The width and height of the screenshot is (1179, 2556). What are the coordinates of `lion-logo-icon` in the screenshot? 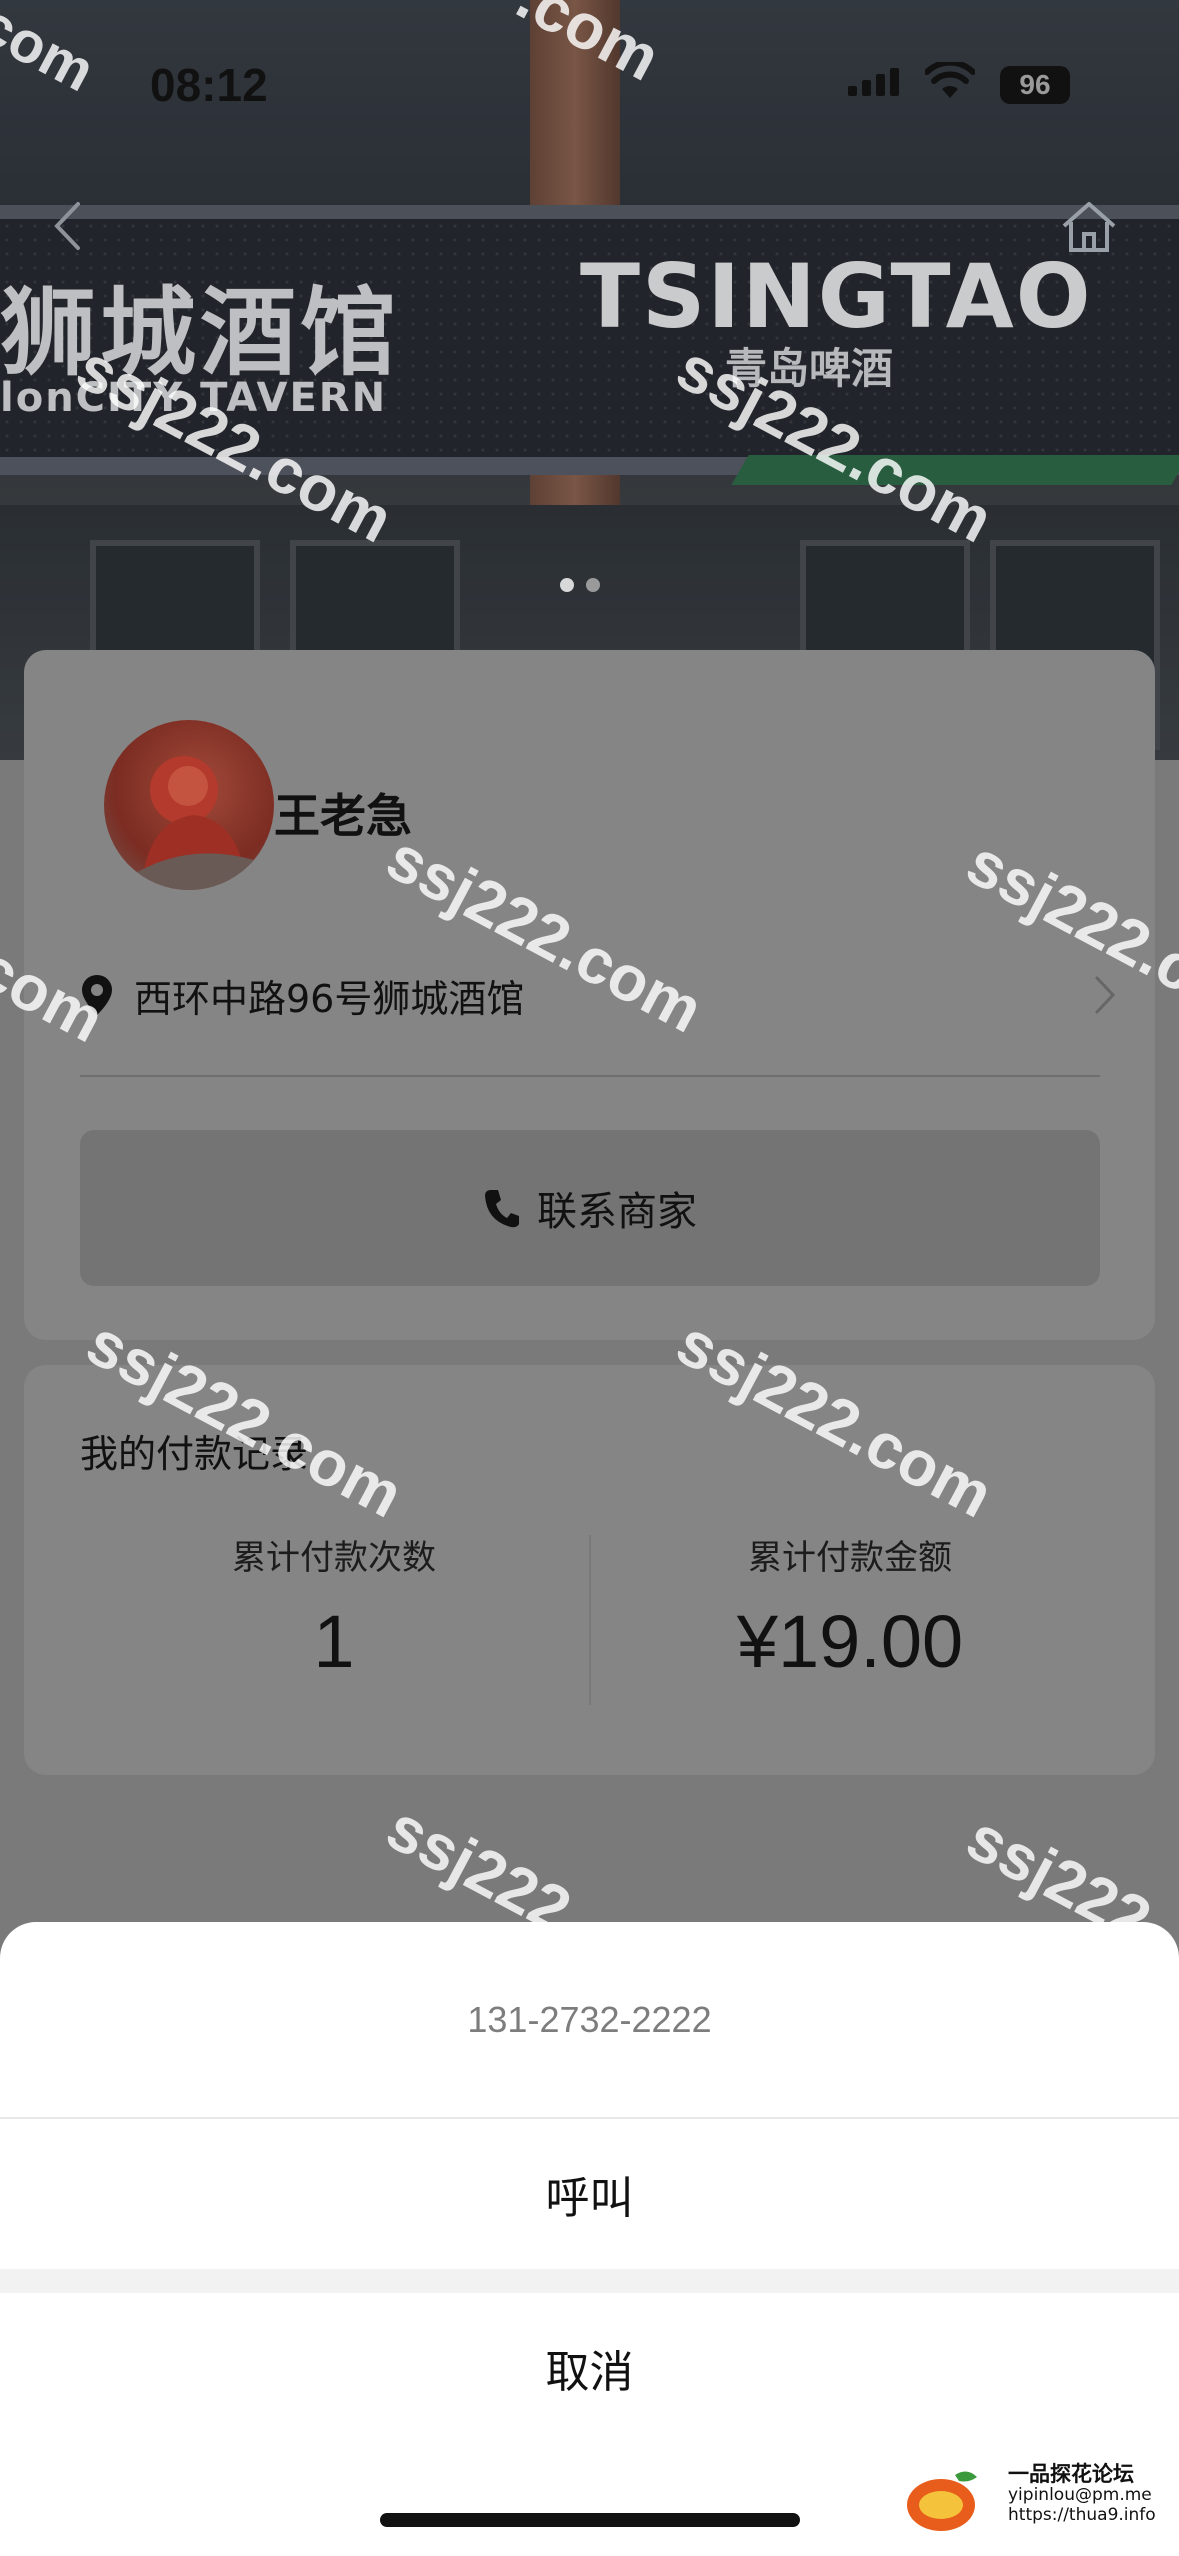 It's located at (189, 823).